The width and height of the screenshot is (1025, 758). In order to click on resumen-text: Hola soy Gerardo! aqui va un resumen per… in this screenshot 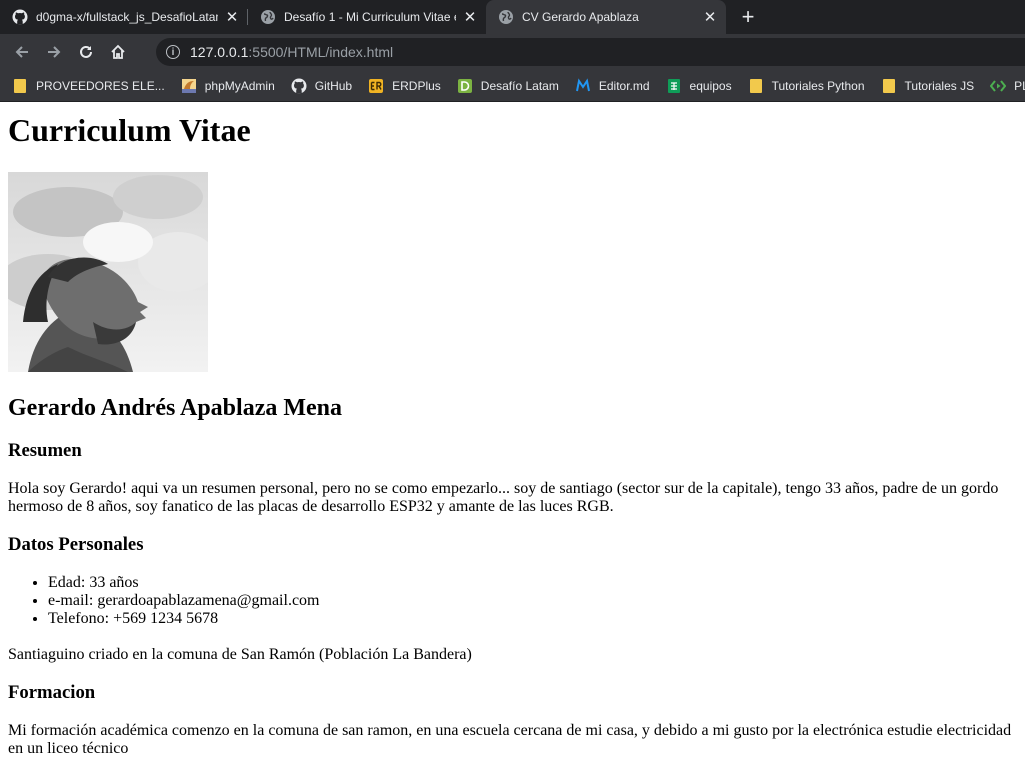, I will do `click(503, 497)`.